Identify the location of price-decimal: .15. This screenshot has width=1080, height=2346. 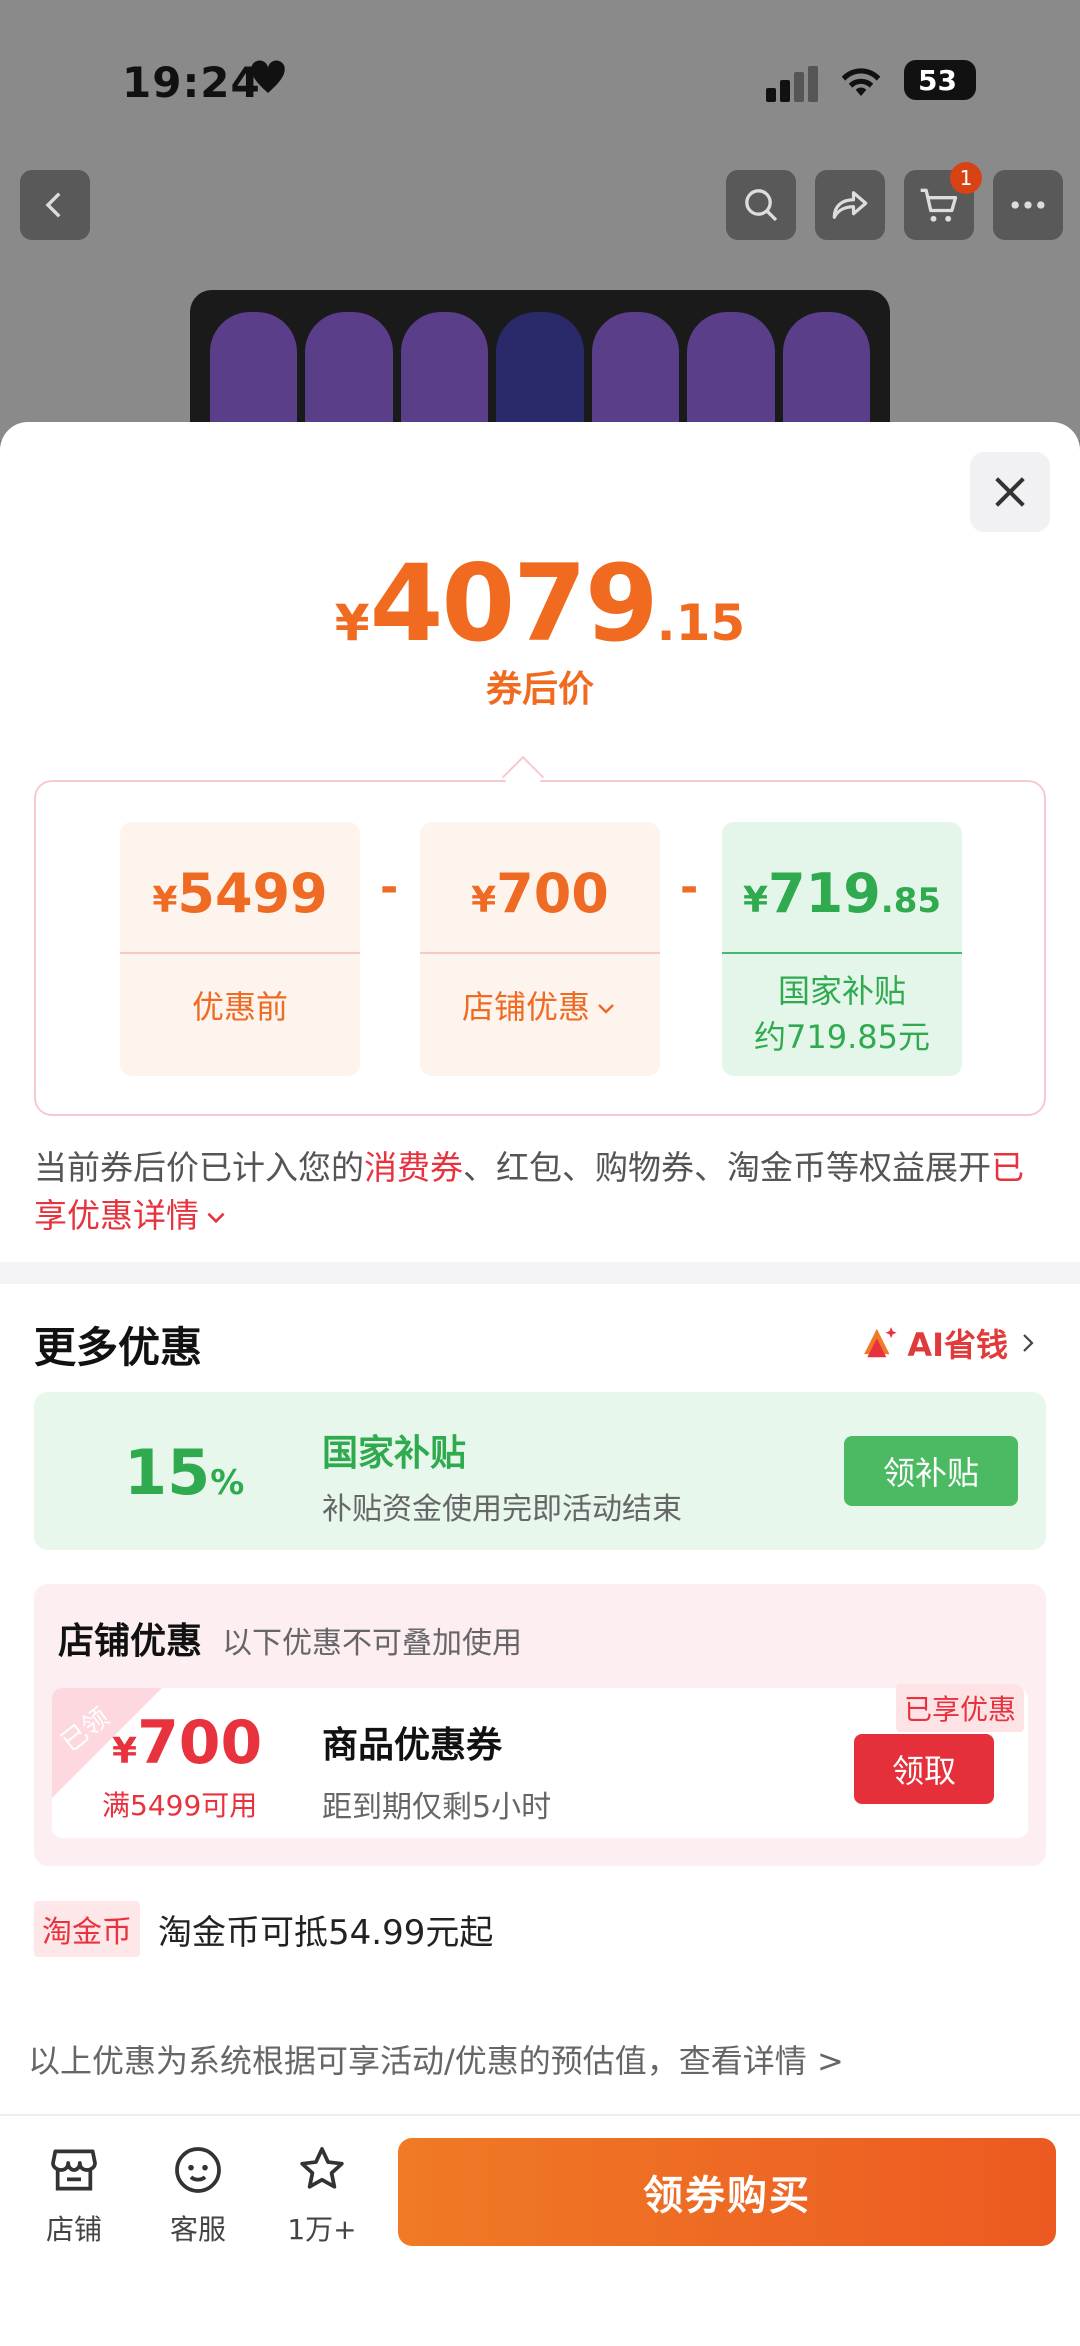
(701, 623).